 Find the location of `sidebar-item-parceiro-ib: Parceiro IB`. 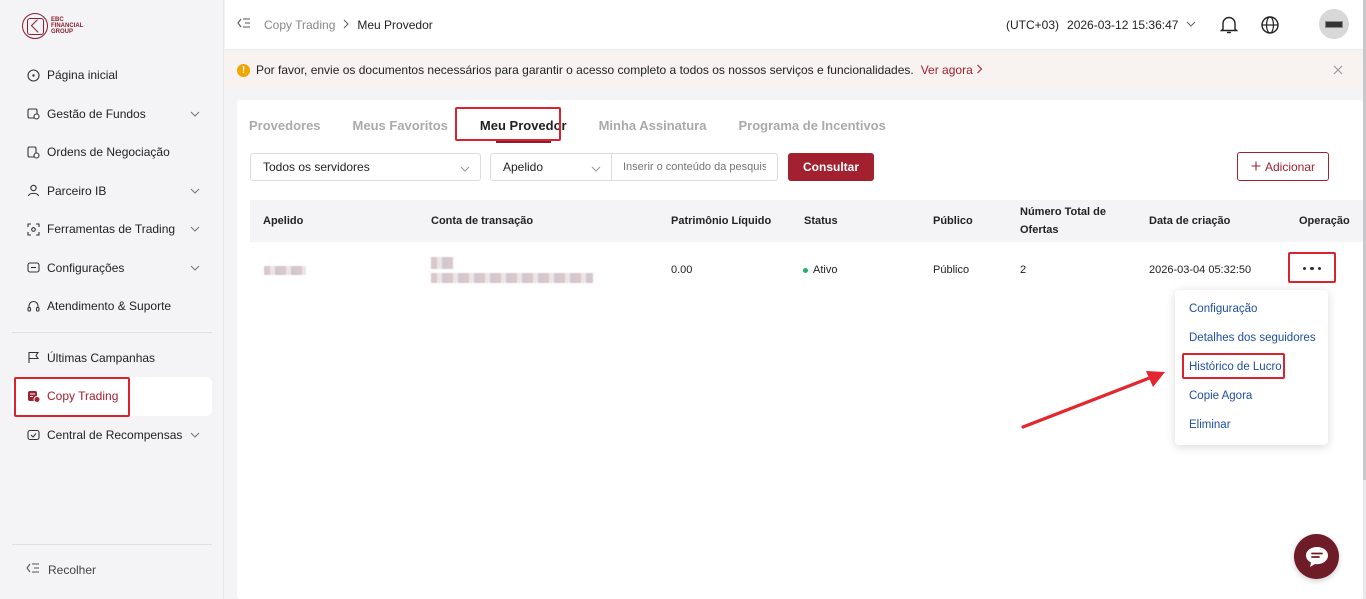

sidebar-item-parceiro-ib: Parceiro IB is located at coordinates (112, 191).